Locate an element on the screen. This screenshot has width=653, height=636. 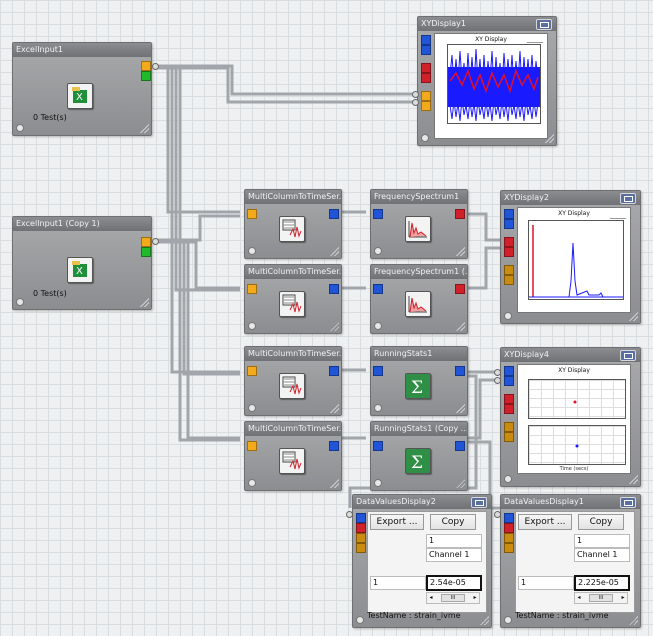
xy-display-node-4: XYDisplay4 XY Display Time (secs) is located at coordinates (570, 417).